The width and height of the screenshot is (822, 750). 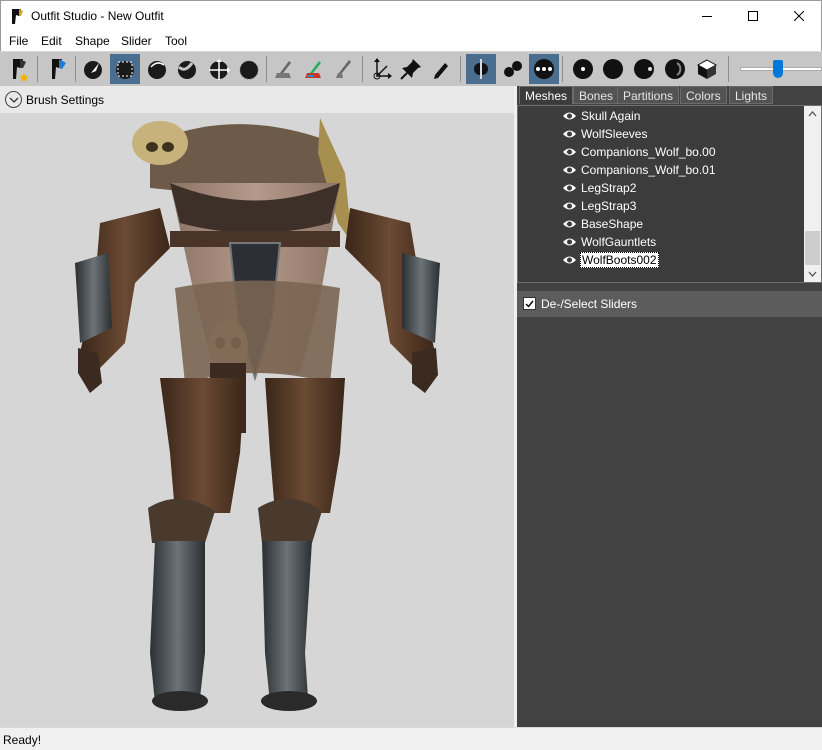 I want to click on list-item: Companions_Wolf_bo.00, so click(x=639, y=152).